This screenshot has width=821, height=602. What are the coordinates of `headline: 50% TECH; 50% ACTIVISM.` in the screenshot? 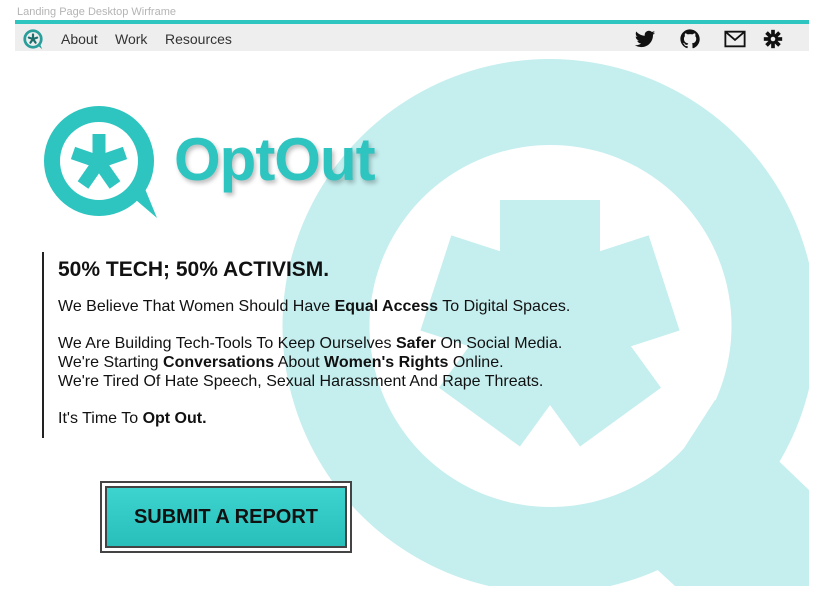 It's located at (194, 269).